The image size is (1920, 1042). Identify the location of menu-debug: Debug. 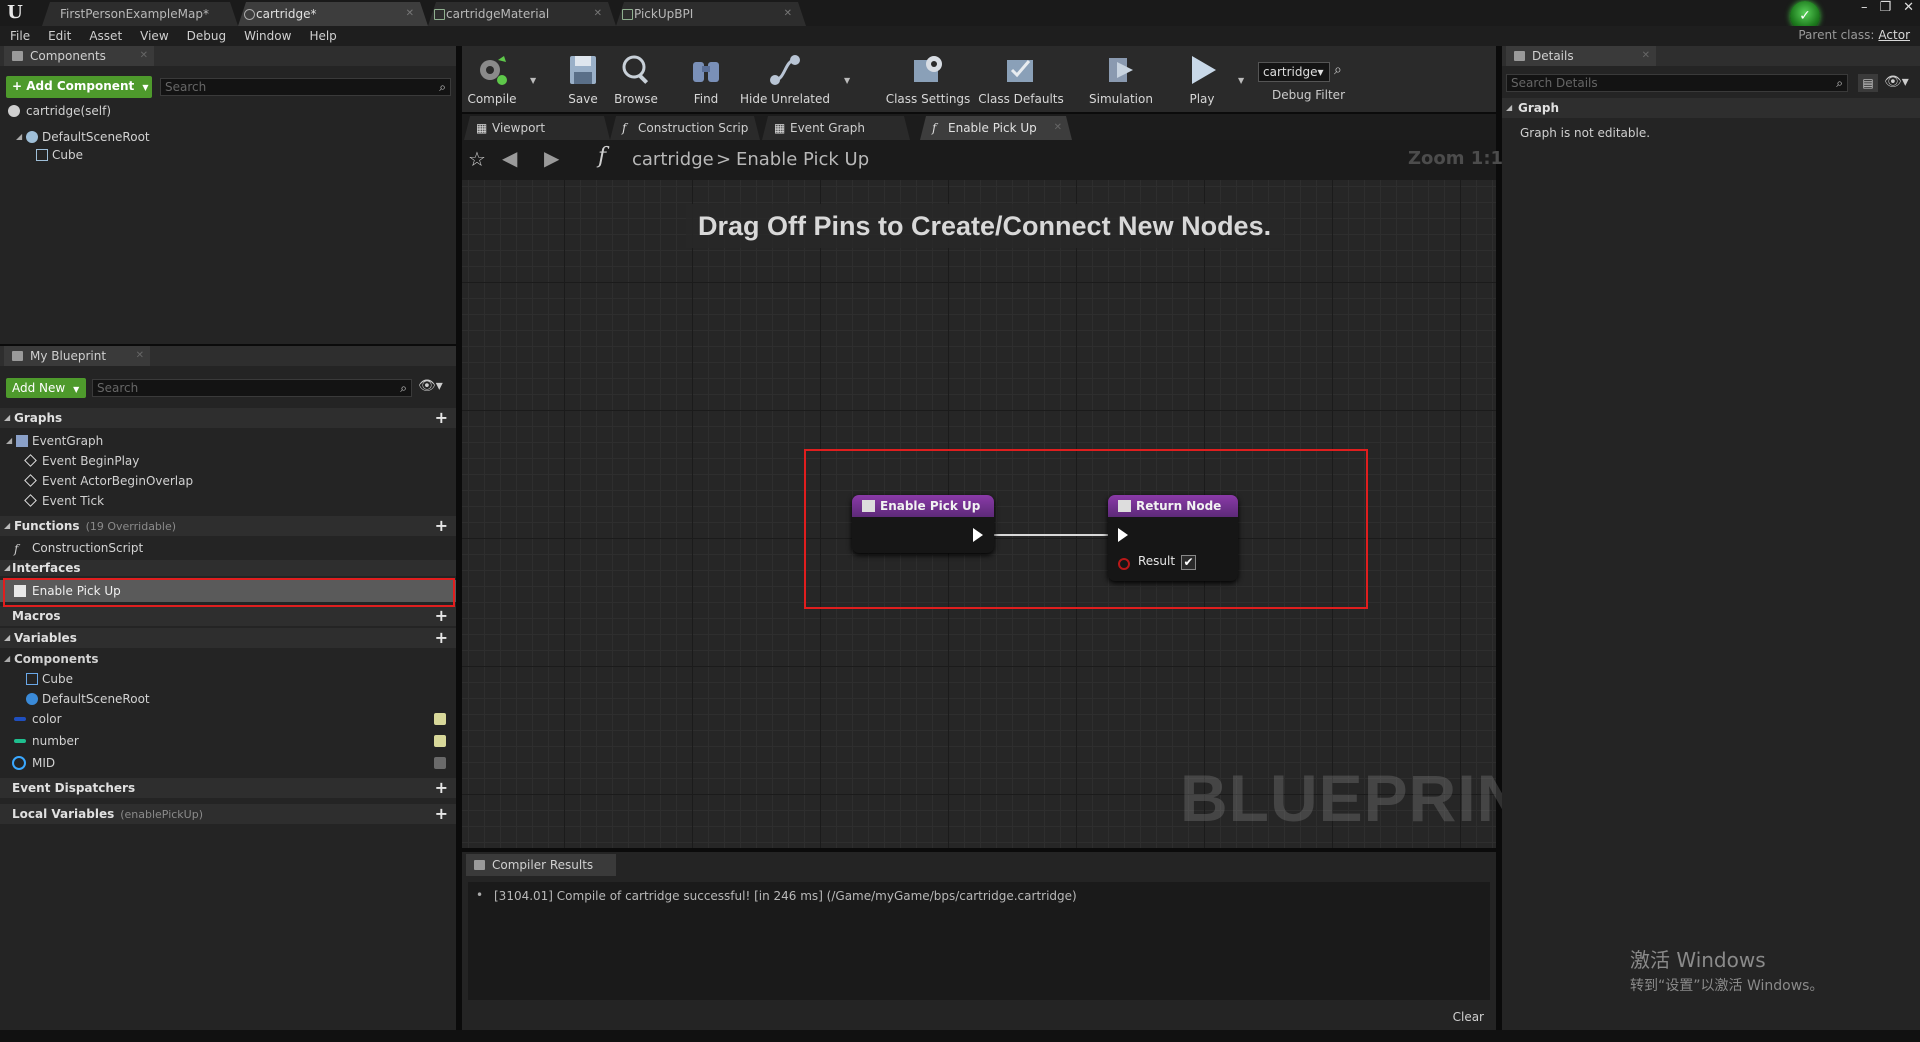
(211, 36).